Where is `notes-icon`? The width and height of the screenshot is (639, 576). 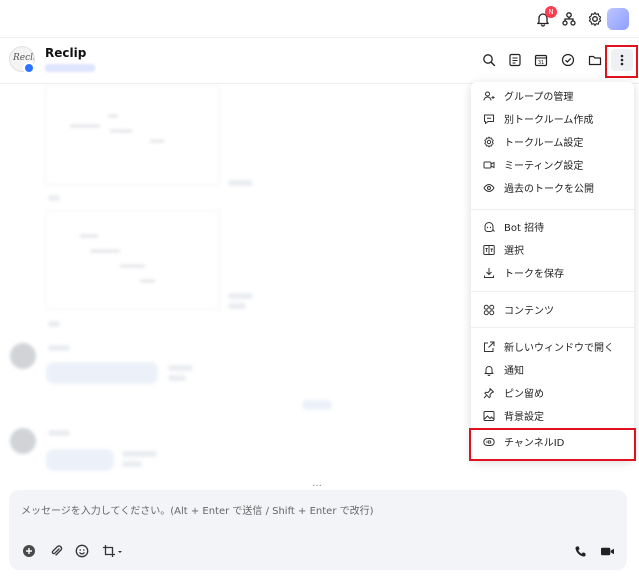 notes-icon is located at coordinates (515, 60).